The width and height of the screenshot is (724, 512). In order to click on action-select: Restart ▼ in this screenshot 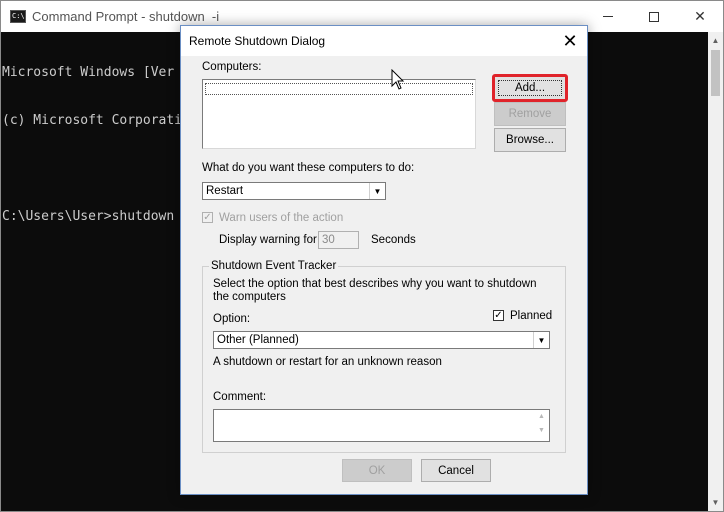, I will do `click(294, 191)`.